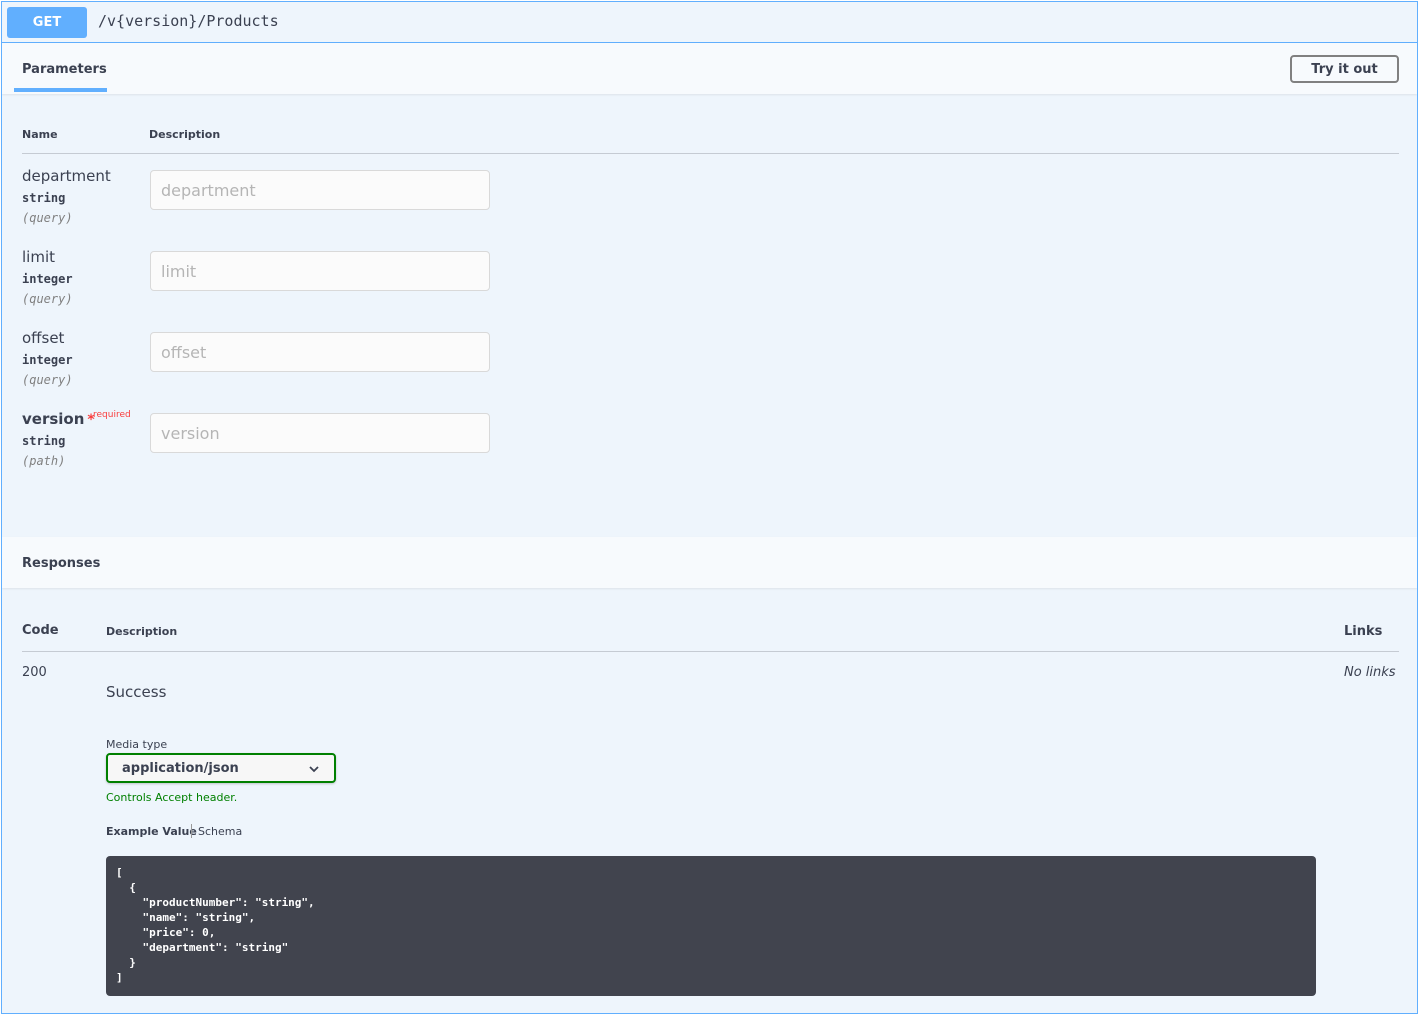 Image resolution: width=1420 pixels, height=1016 pixels. Describe the element at coordinates (710, 153) in the screenshot. I see `params-header-divider` at that location.